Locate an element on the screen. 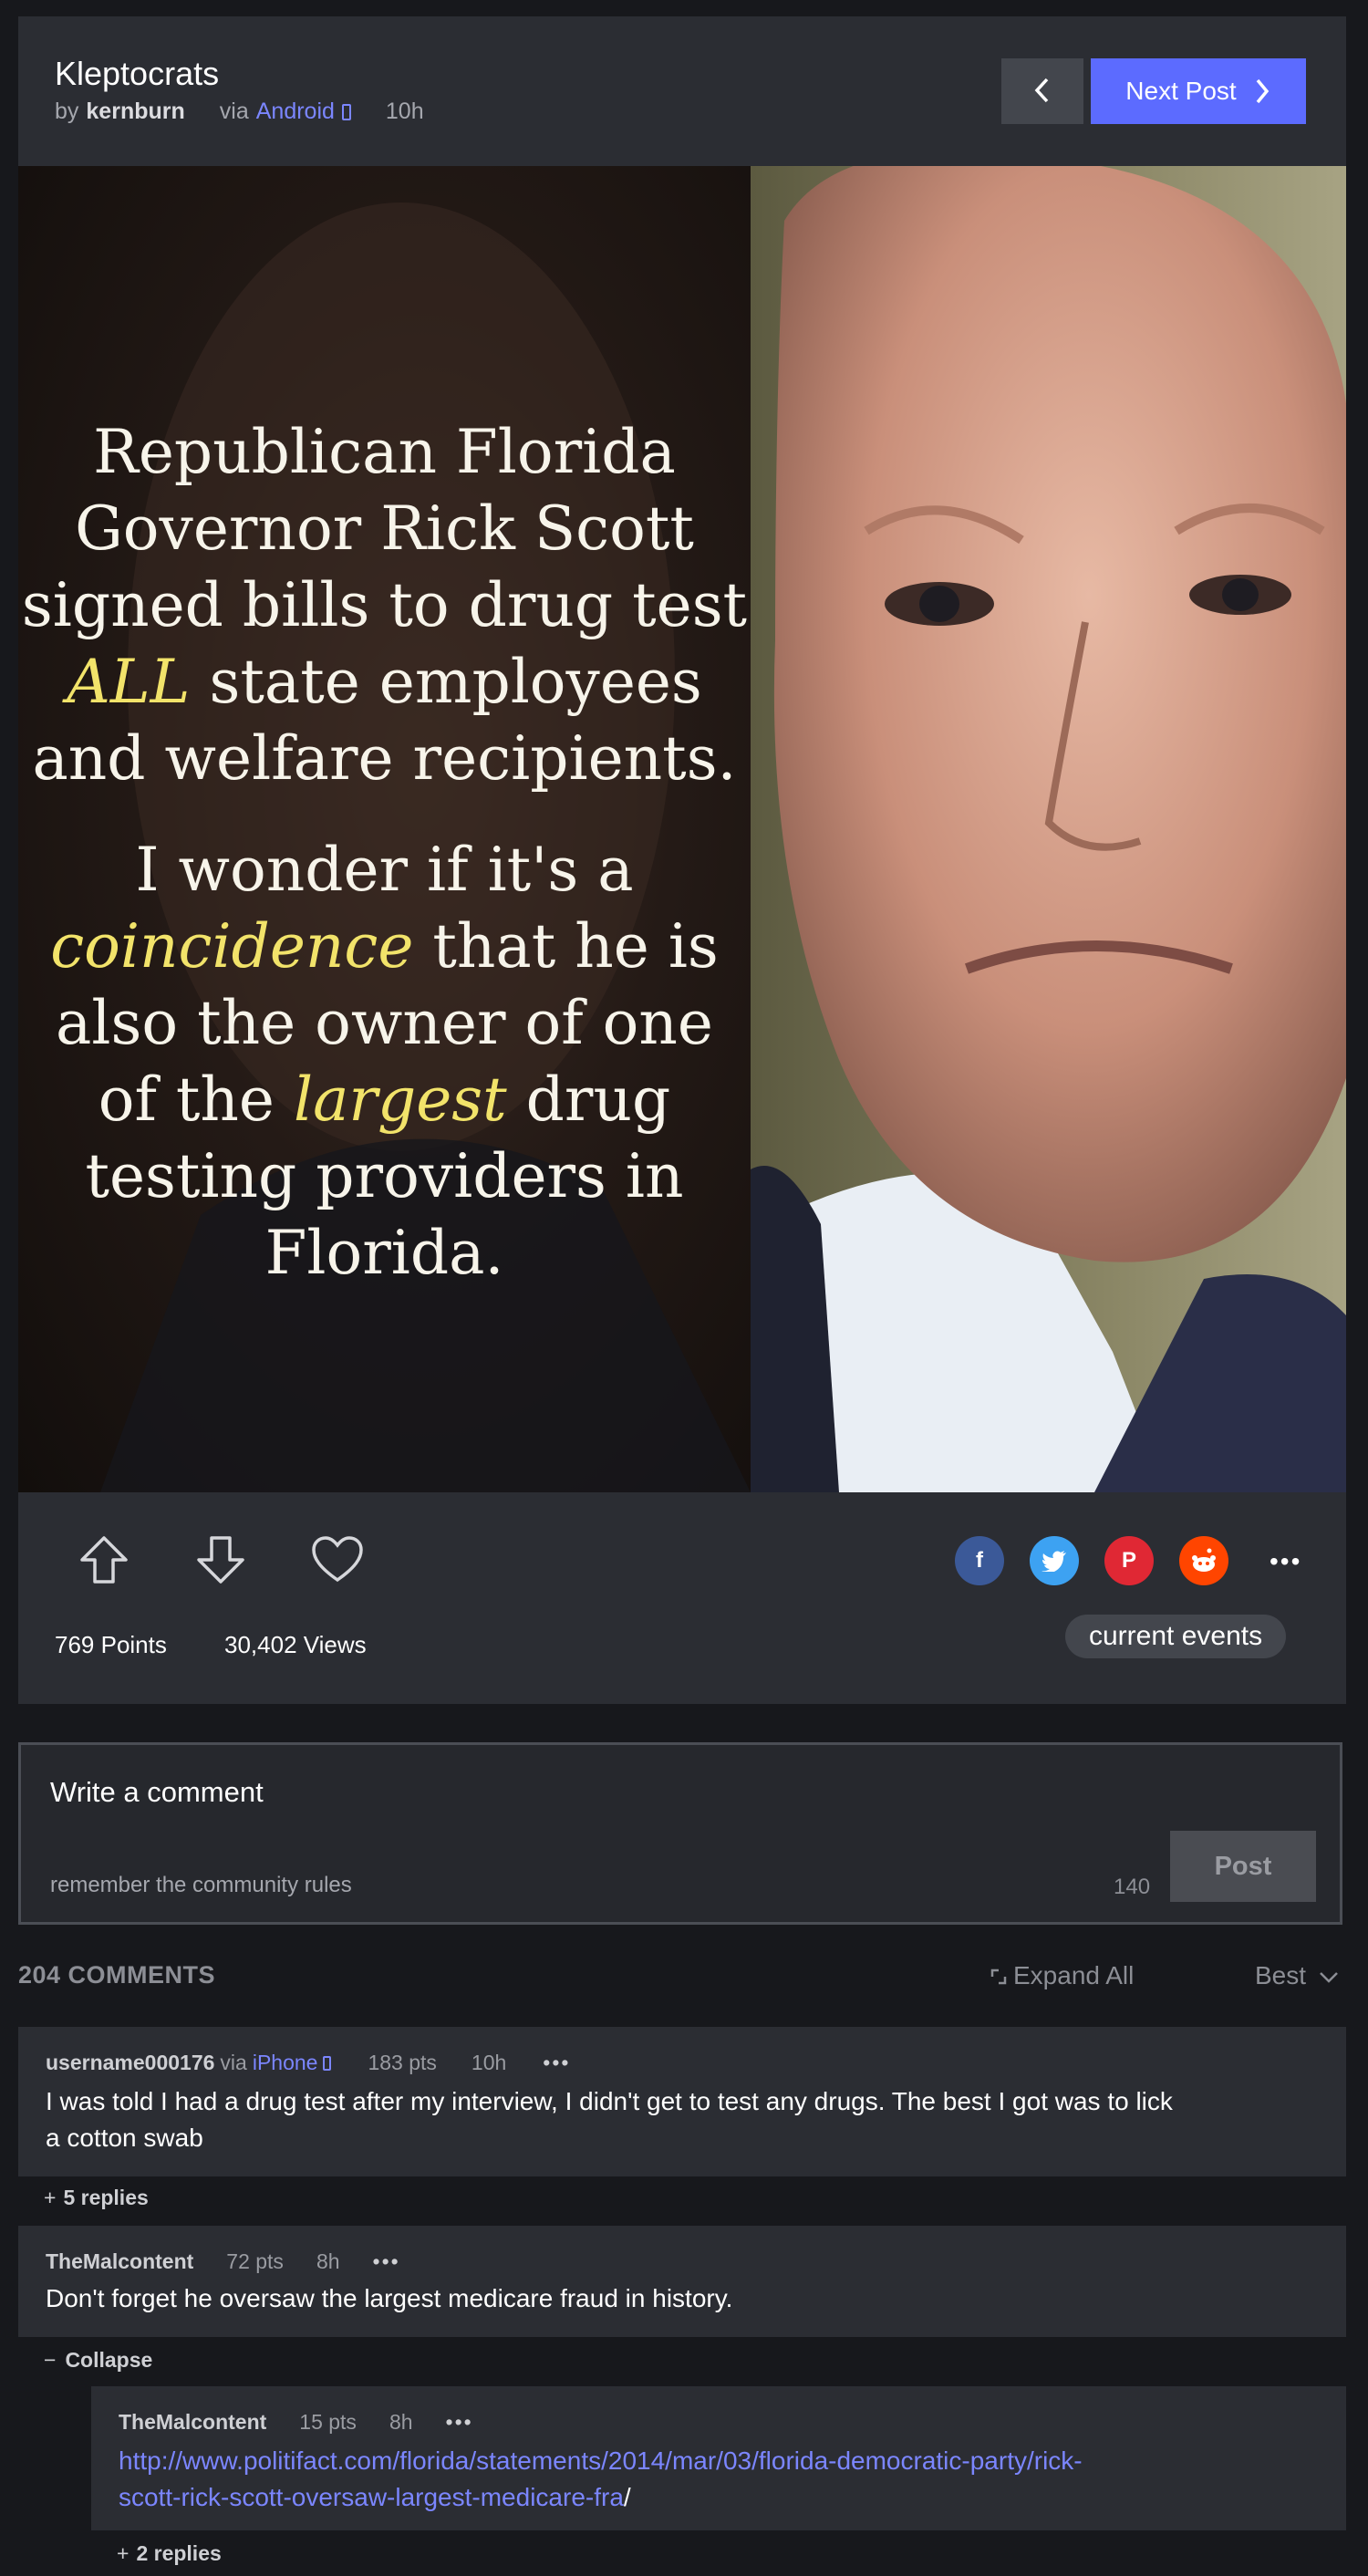 This screenshot has height=2576, width=1368. show-replies-button: +2 replies is located at coordinates (169, 2554).